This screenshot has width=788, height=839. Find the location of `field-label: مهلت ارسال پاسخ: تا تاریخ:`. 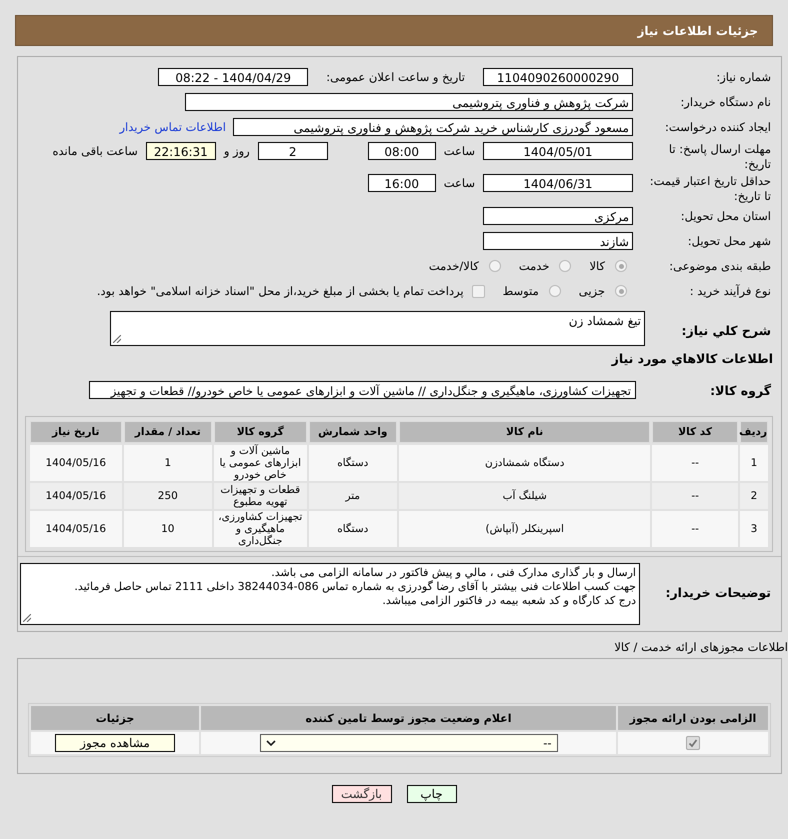

field-label: مهلت ارسال پاسخ: تا تاریخ: is located at coordinates (720, 157).